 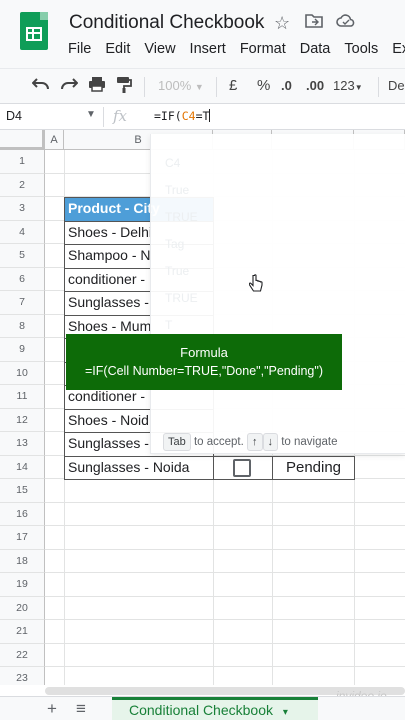 What do you see at coordinates (22, 303) in the screenshot?
I see `row-header: 7` at bounding box center [22, 303].